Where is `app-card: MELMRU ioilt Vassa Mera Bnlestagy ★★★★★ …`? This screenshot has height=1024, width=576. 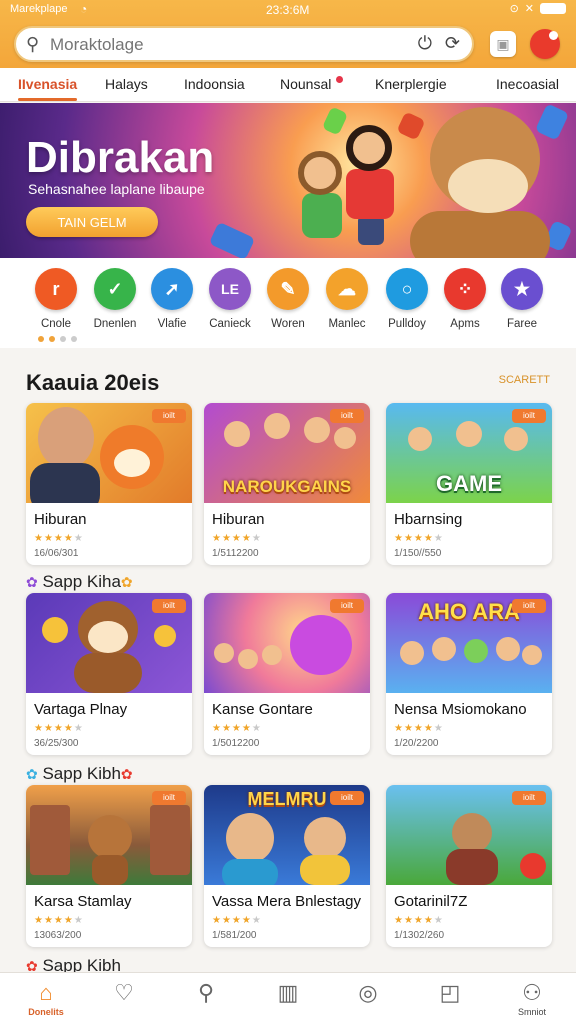
app-card: MELMRU ioilt Vassa Mera Bnlestagy ★★★★★ … is located at coordinates (287, 866).